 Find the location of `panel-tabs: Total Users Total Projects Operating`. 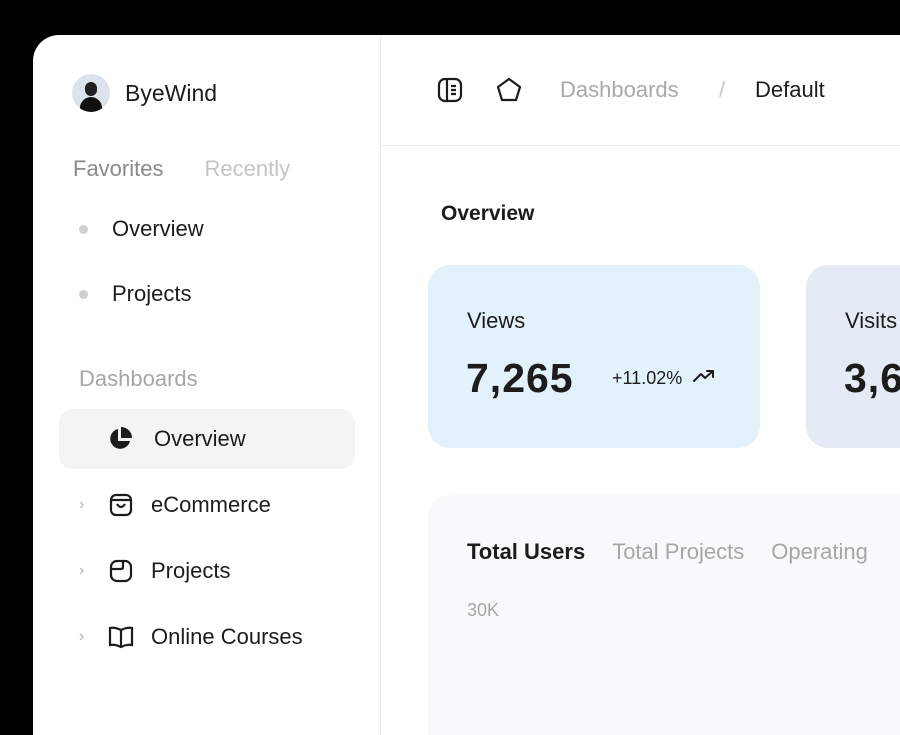

panel-tabs: Total Users Total Projects Operating is located at coordinates (667, 552).